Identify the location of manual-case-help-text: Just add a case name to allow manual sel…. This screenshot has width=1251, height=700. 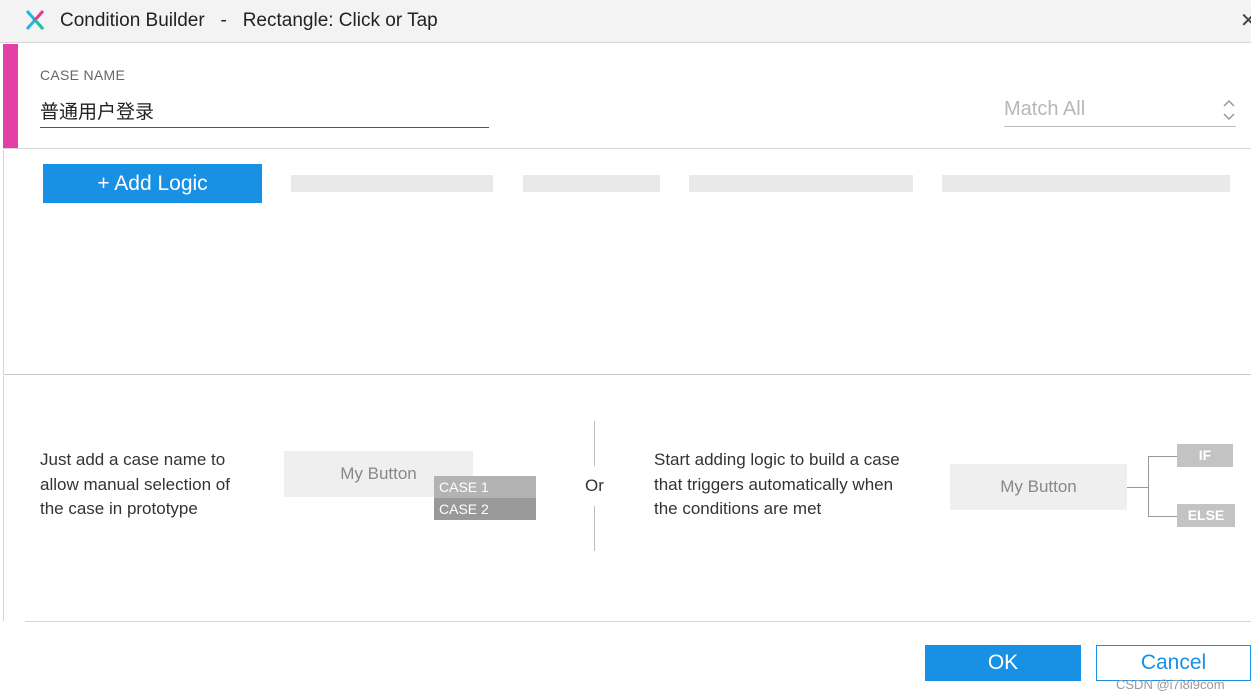
(135, 484).